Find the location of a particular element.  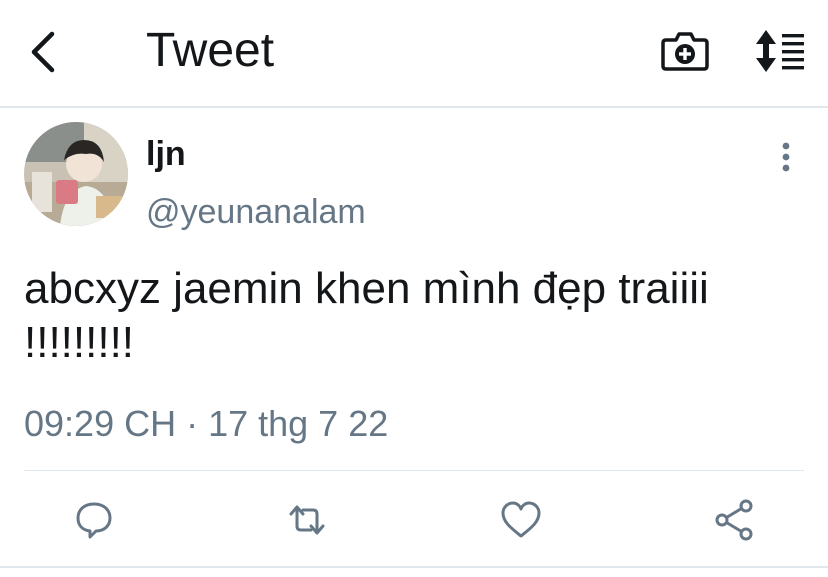

like-button is located at coordinates (521, 520).